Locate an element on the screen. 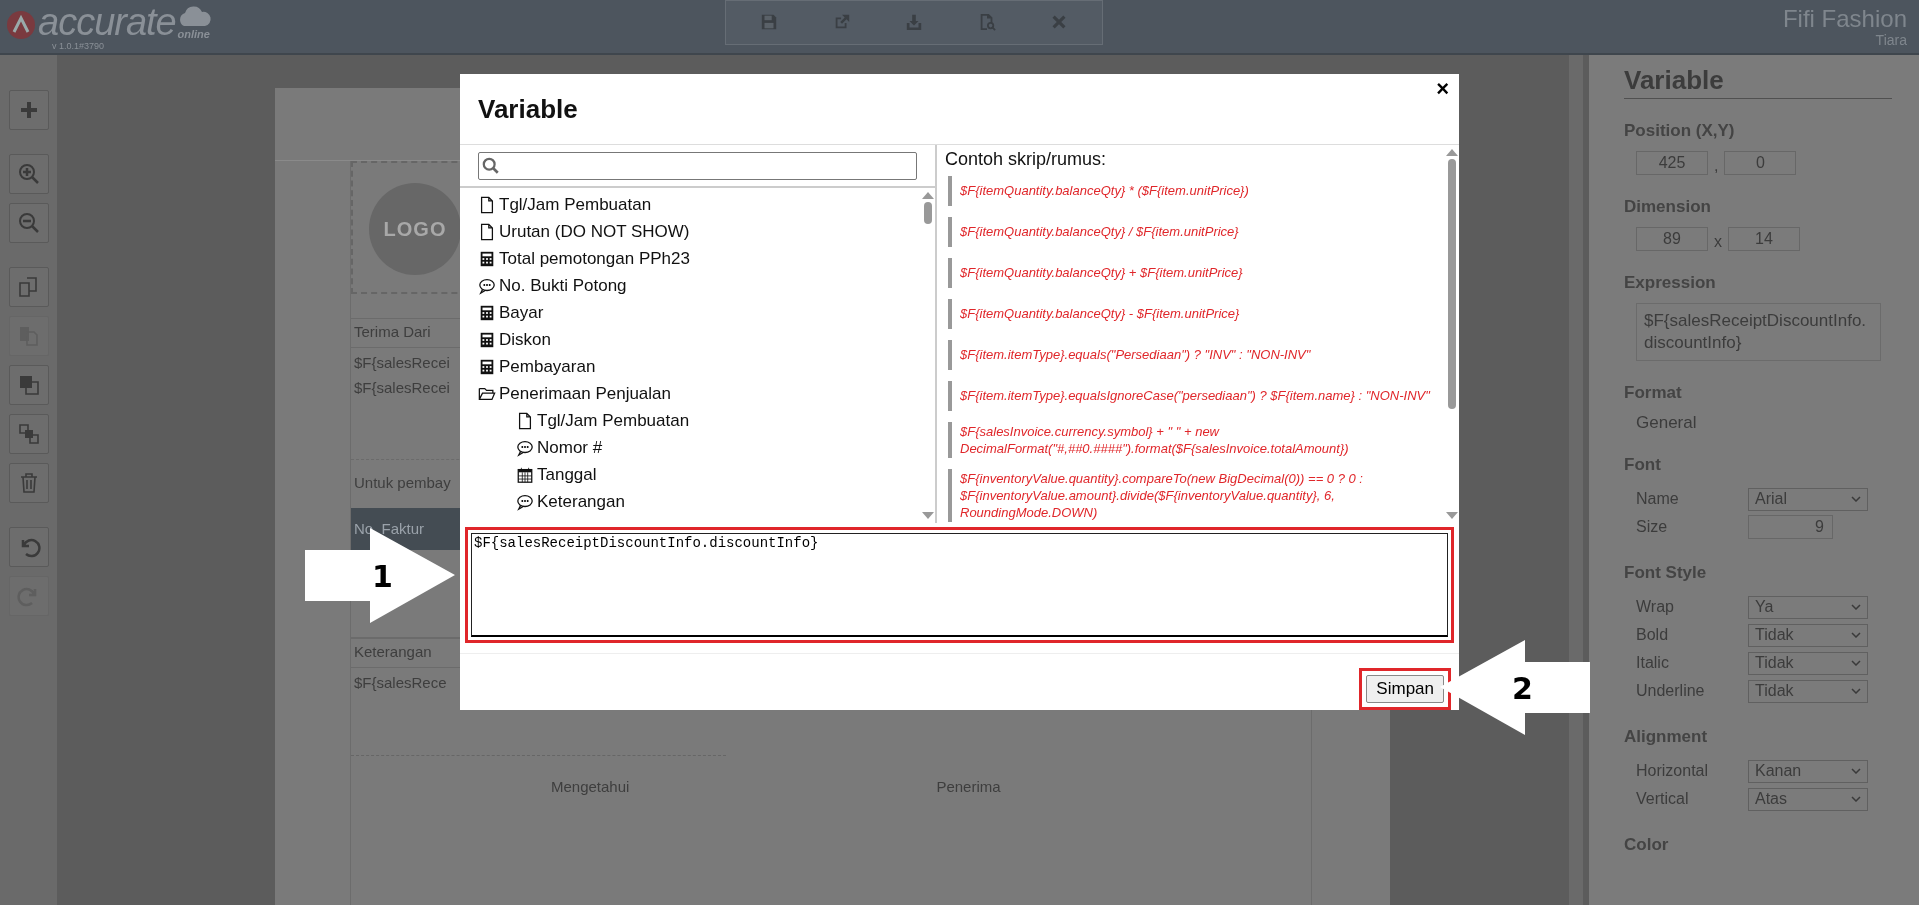  number-field: 14 is located at coordinates (1764, 239).